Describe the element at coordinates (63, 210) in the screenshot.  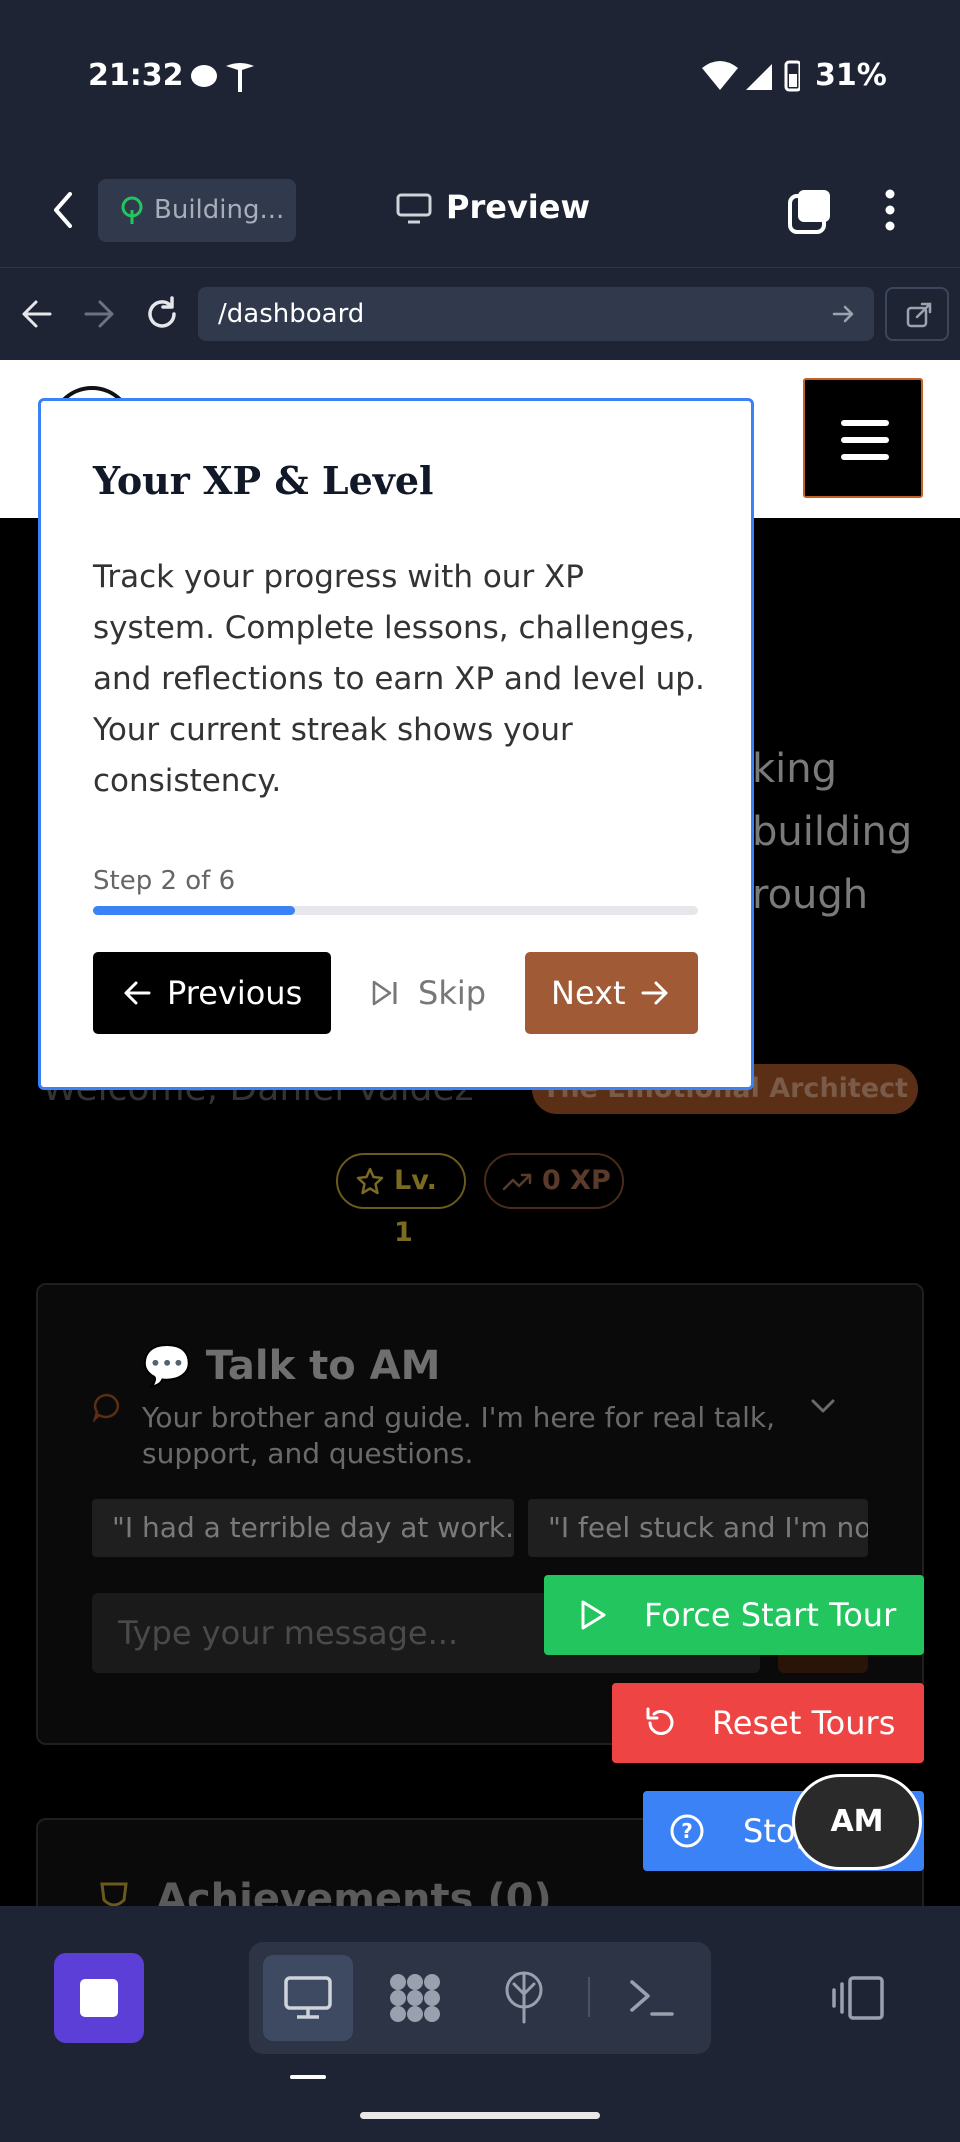
I see `back-arrow-icon` at that location.